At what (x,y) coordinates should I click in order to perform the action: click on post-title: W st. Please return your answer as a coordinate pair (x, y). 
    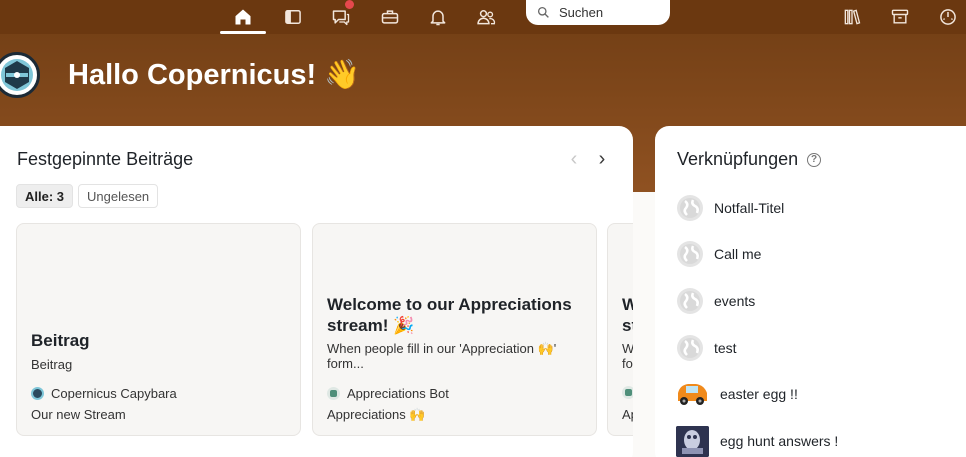
    Looking at the image, I should click on (627, 315).